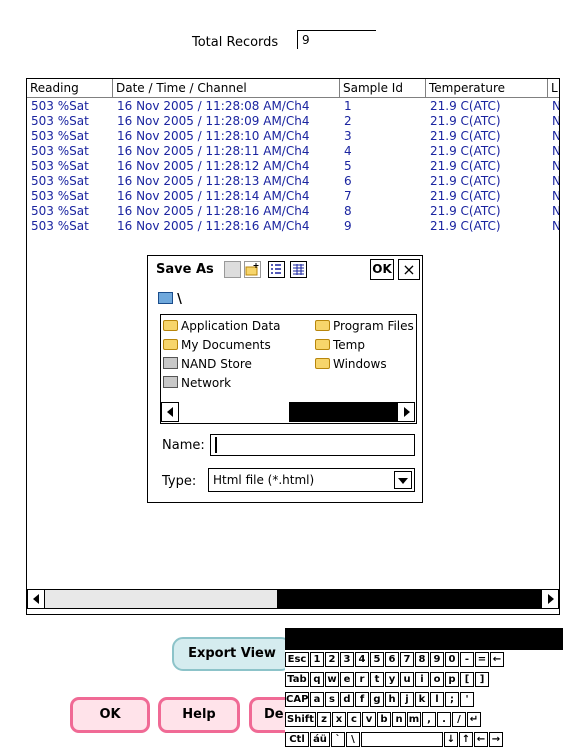 The width and height of the screenshot is (563, 752). Describe the element at coordinates (384, 719) in the screenshot. I see `key: b` at that location.